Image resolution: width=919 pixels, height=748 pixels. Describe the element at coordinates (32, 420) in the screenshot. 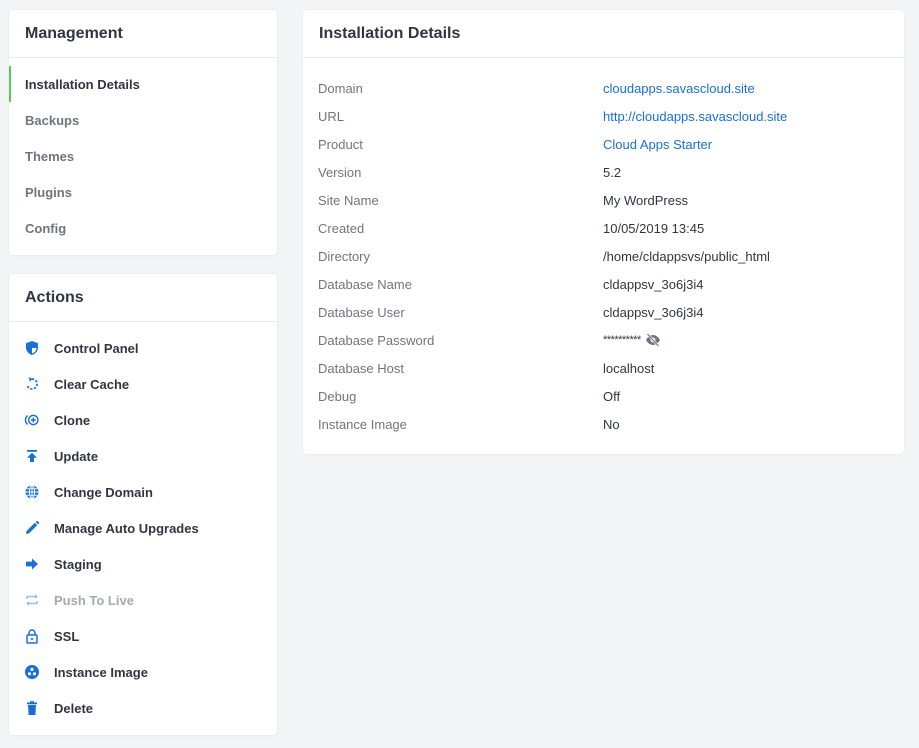

I see `clone-plus-icon` at that location.